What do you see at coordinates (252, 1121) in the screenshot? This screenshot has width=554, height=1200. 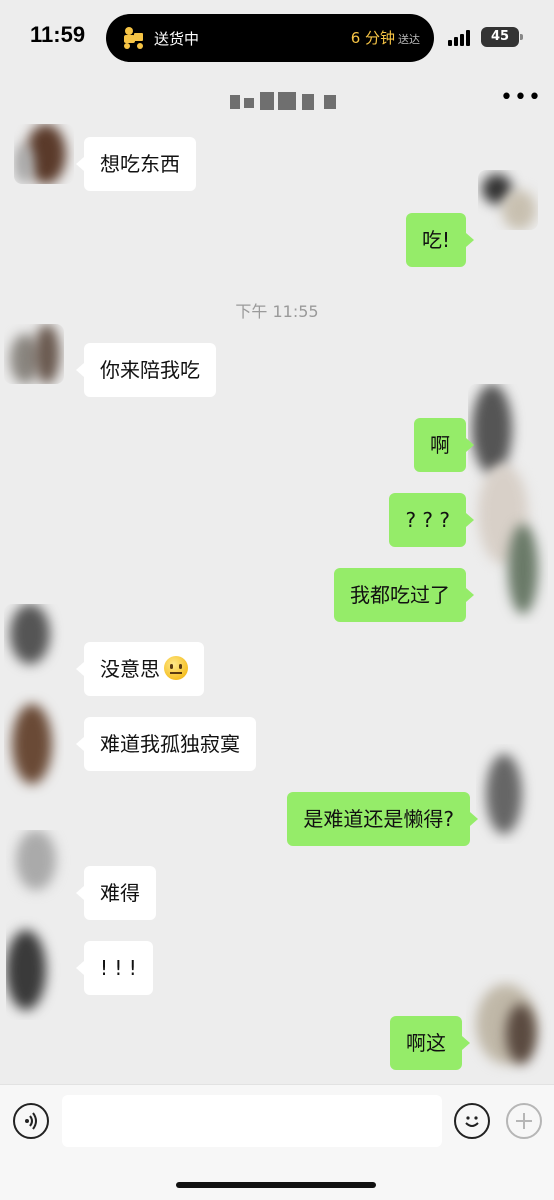 I see `message-input` at bounding box center [252, 1121].